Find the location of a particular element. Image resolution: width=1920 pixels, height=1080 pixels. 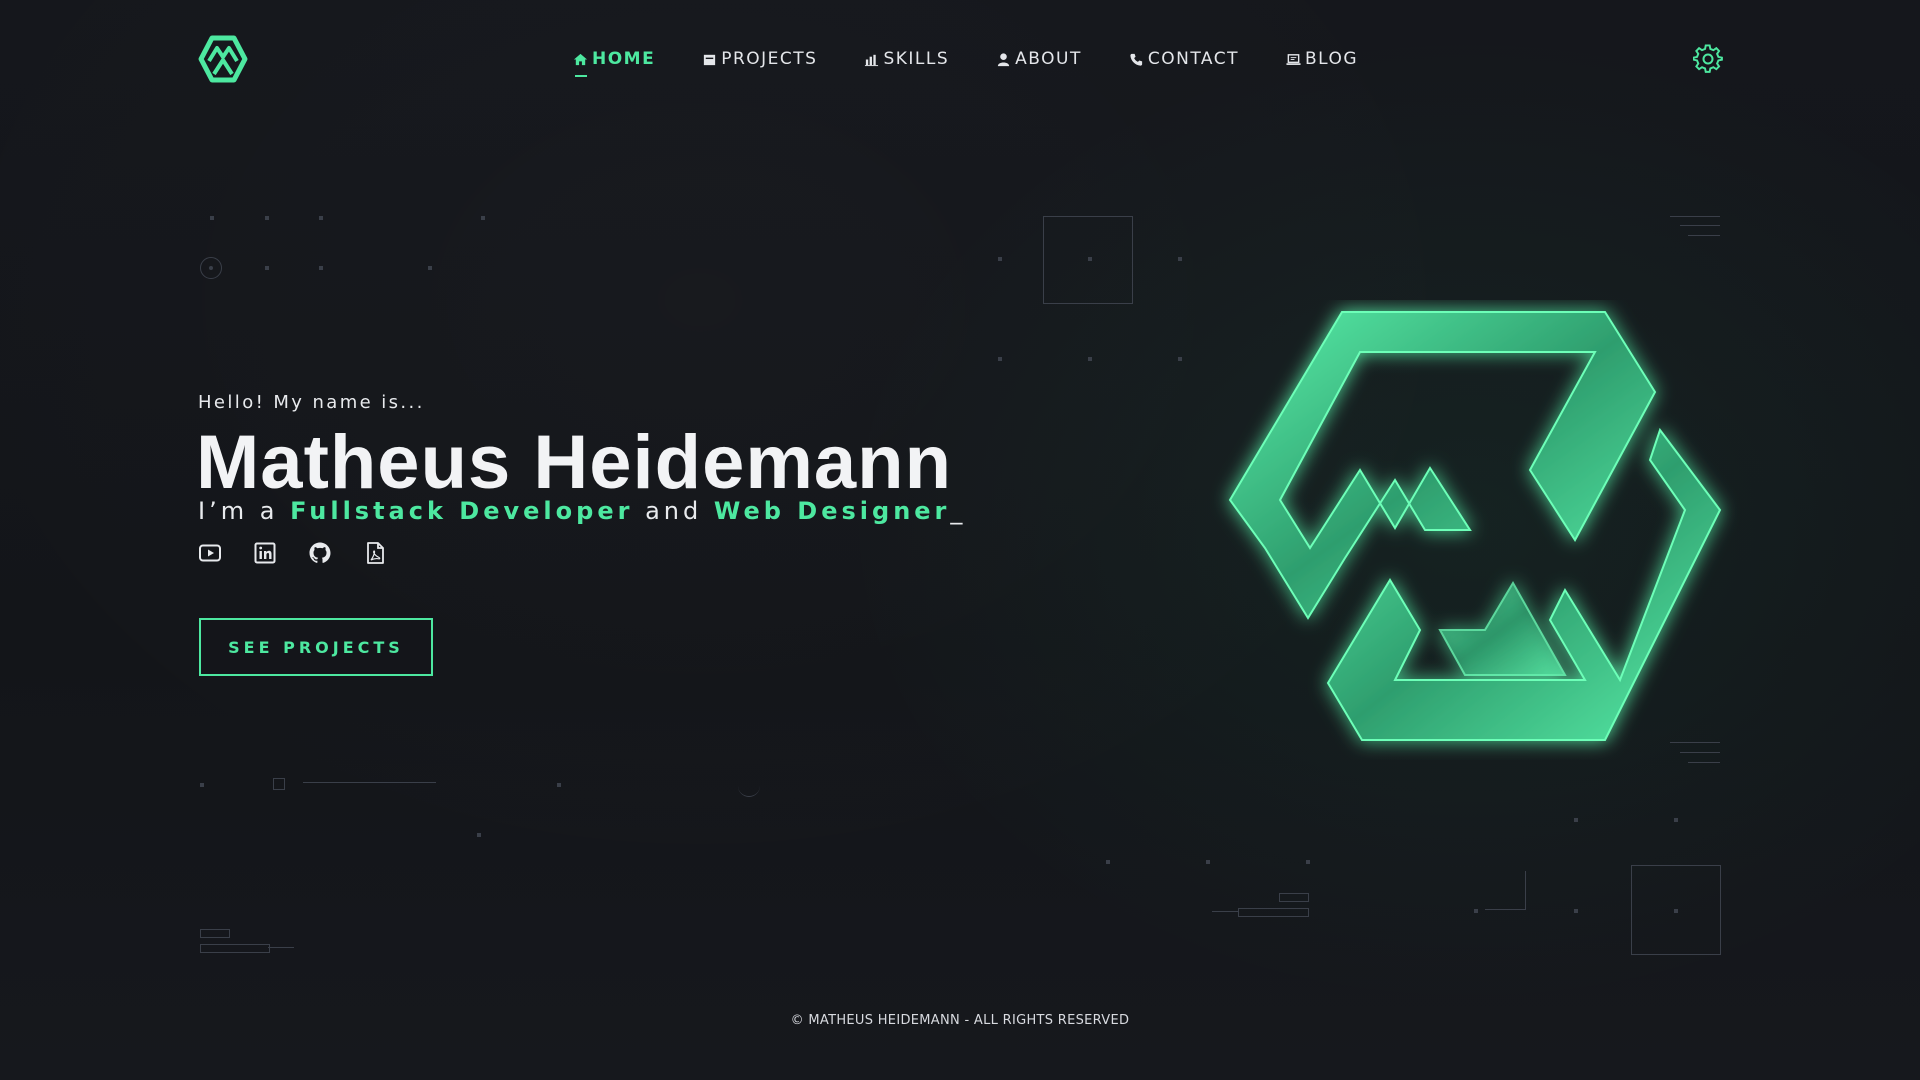

laptop-icon is located at coordinates (1293, 59).